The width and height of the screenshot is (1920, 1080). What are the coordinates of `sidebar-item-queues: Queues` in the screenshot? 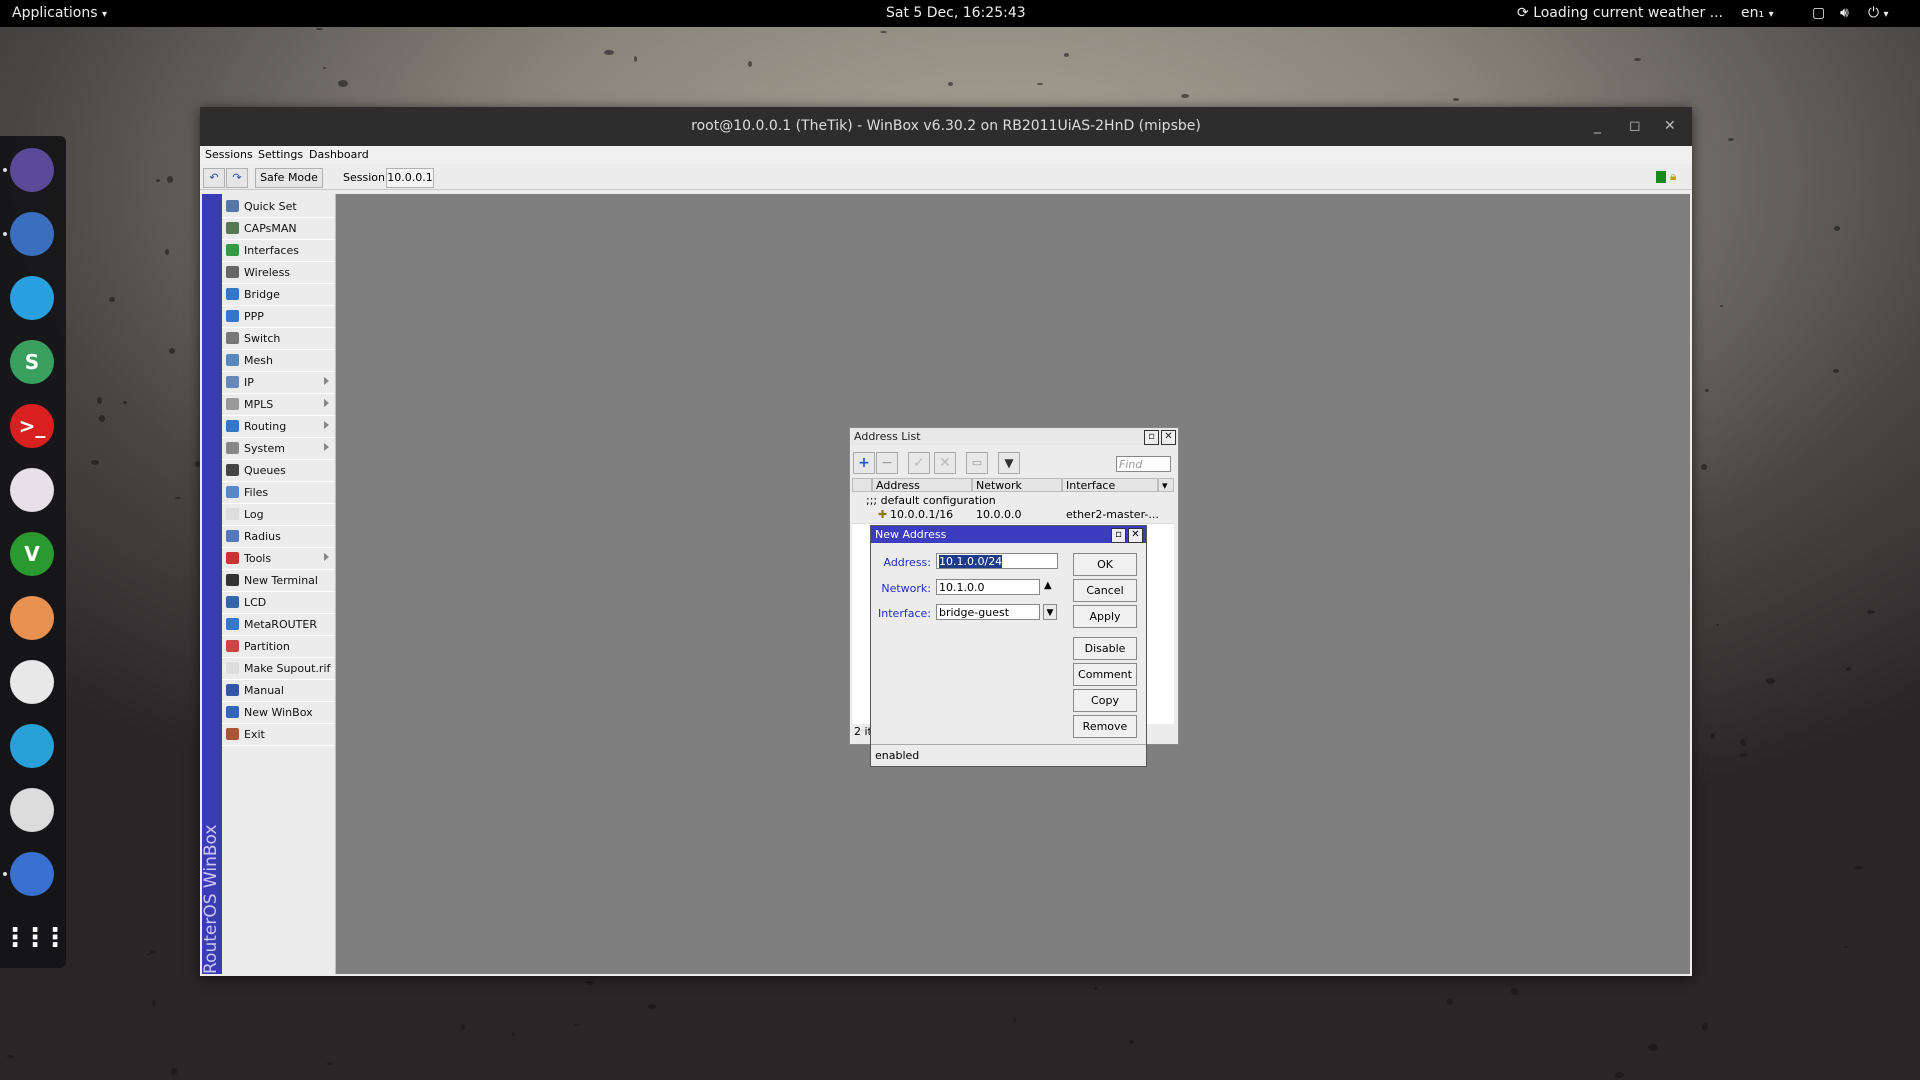 It's located at (278, 471).